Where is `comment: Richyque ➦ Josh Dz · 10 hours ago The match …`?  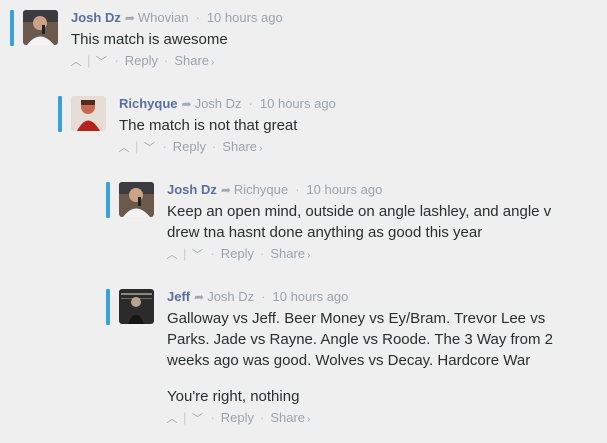 comment: Richyque ➦ Josh Dz · 10 hours ago The match … is located at coordinates (329, 130).